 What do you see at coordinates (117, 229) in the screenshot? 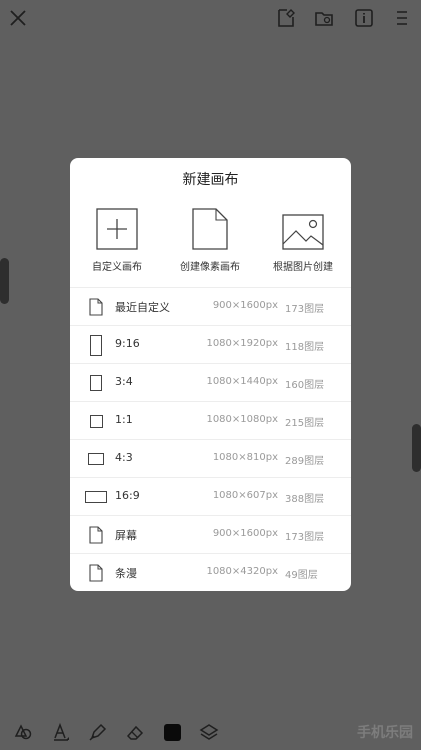
I see `plus-square-icon` at bounding box center [117, 229].